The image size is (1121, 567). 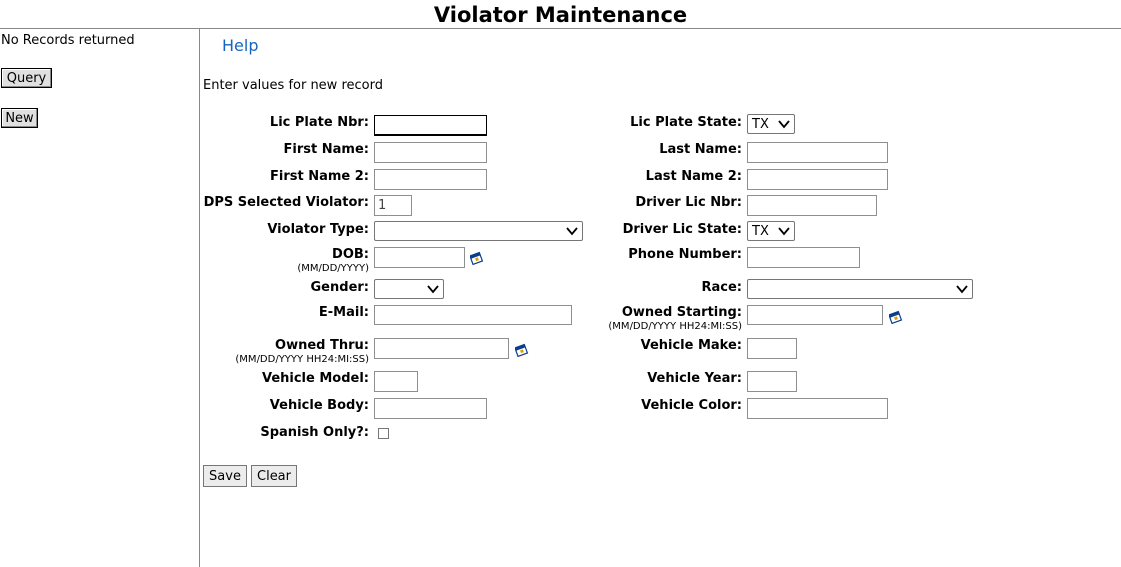 I want to click on owned-thru-format-hint: (MM/DD/YYYY HH24:MI:SS), so click(x=302, y=359).